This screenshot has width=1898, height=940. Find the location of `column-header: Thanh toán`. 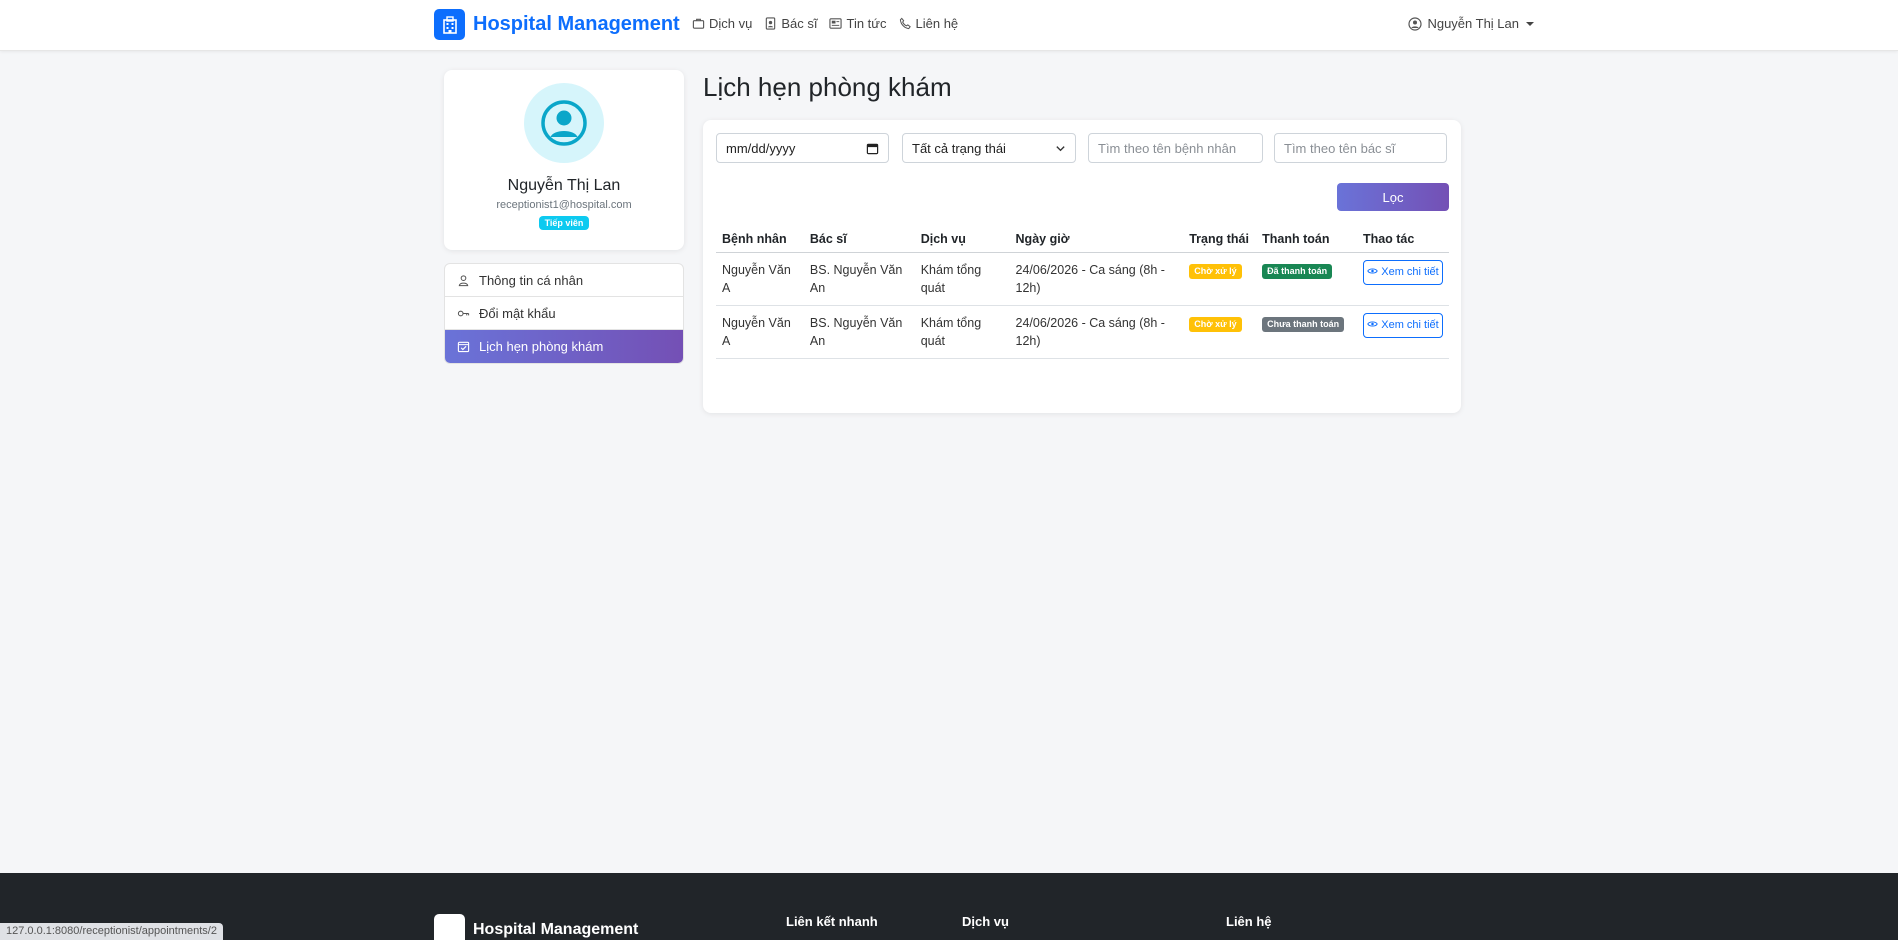

column-header: Thanh toán is located at coordinates (1306, 241).